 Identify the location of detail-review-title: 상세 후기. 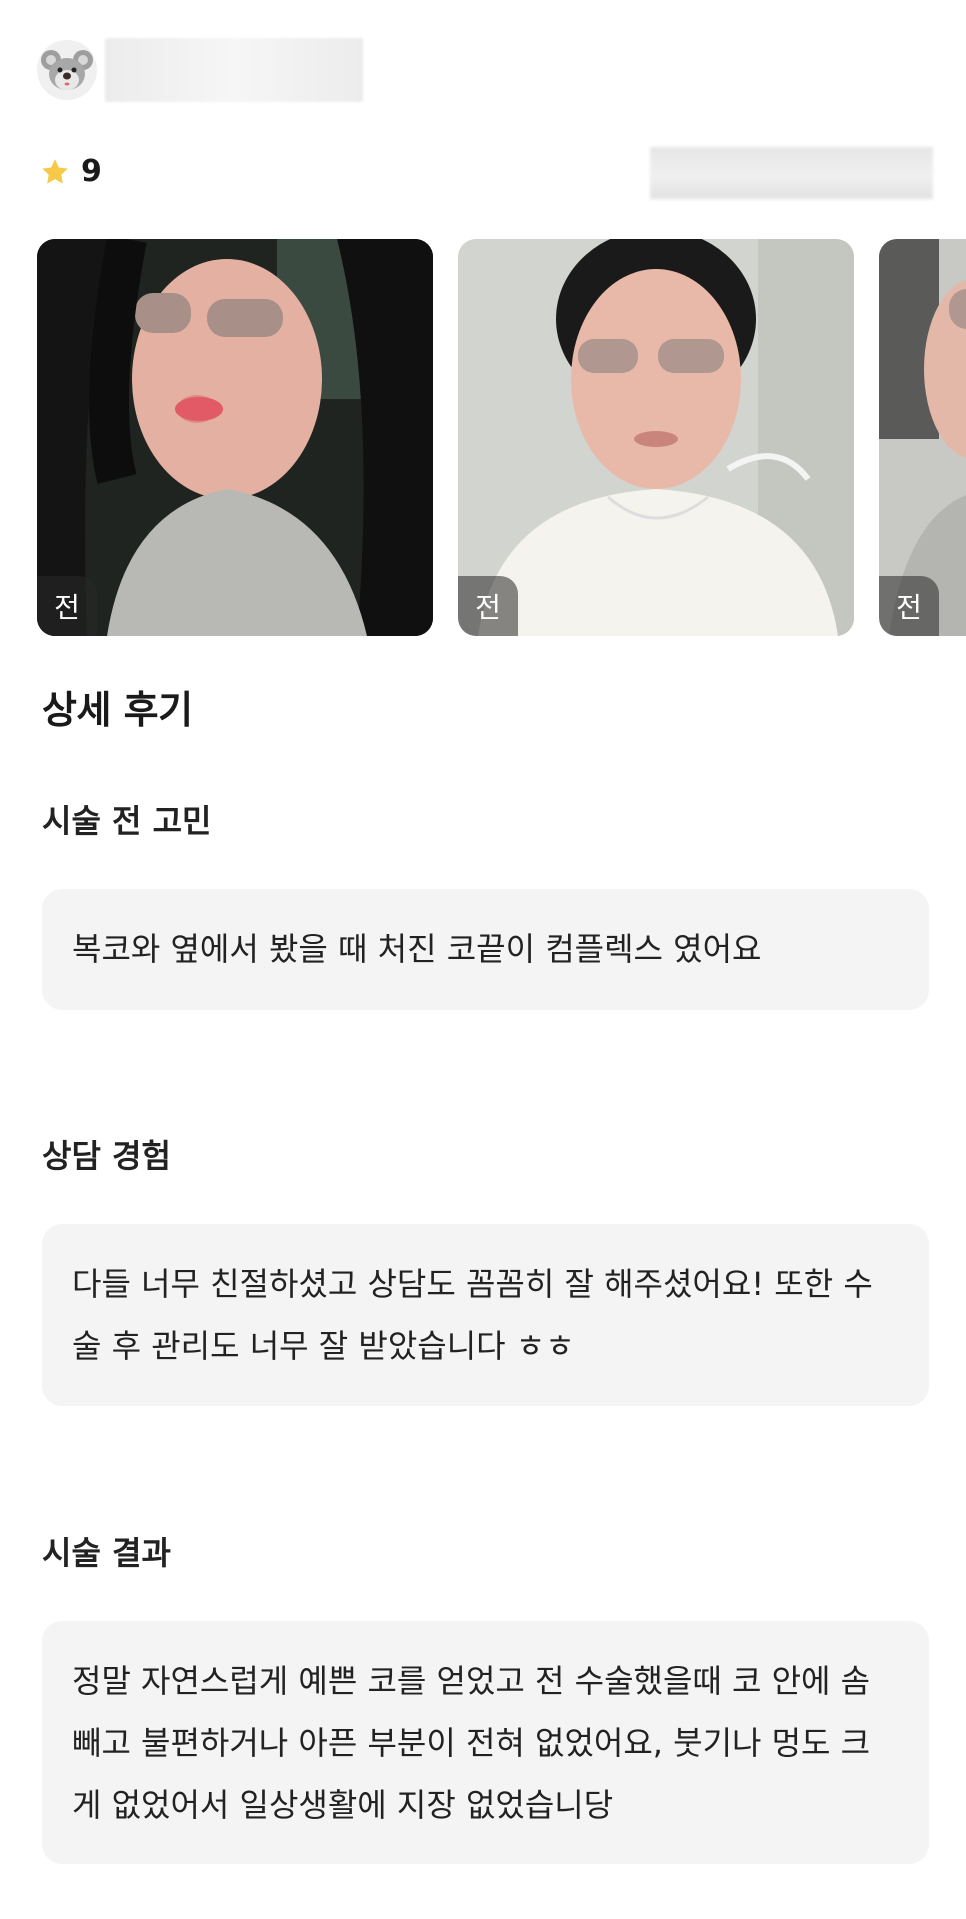
(117, 710).